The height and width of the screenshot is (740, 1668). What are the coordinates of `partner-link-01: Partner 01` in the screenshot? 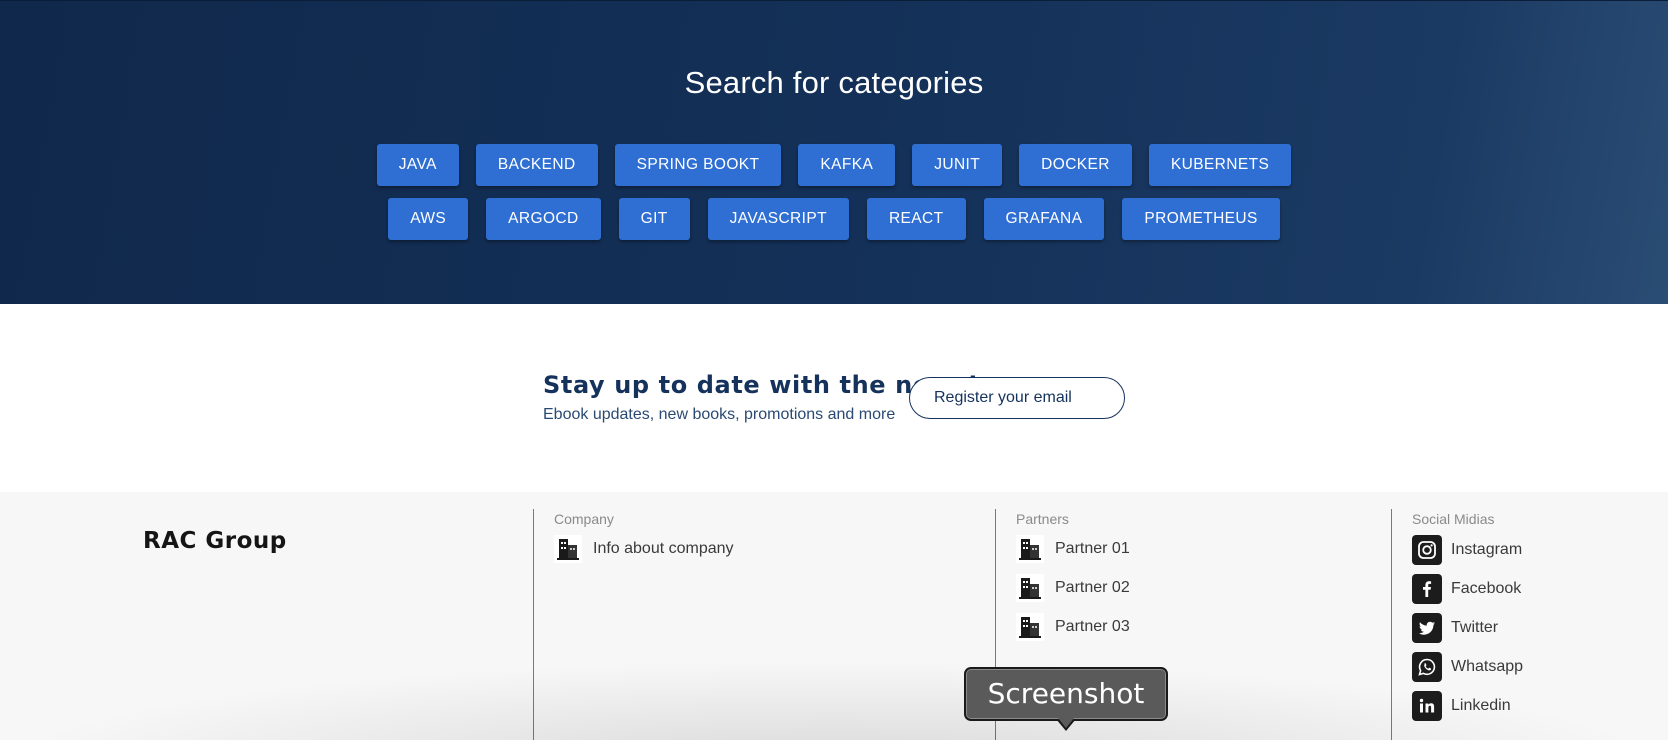 It's located at (1073, 549).